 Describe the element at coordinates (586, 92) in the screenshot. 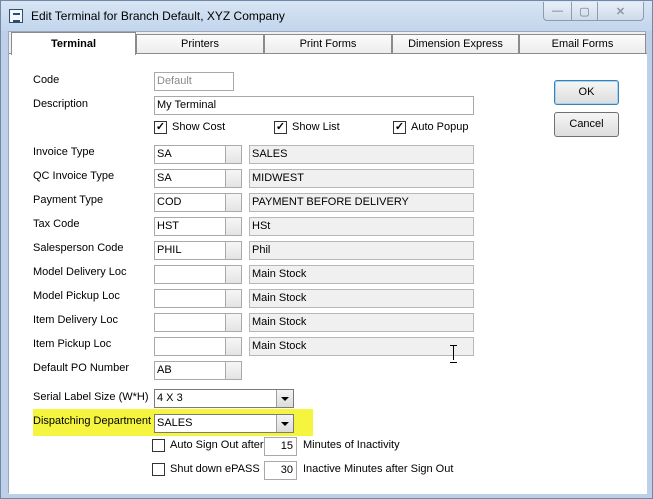

I see `ok-button: OK` at that location.